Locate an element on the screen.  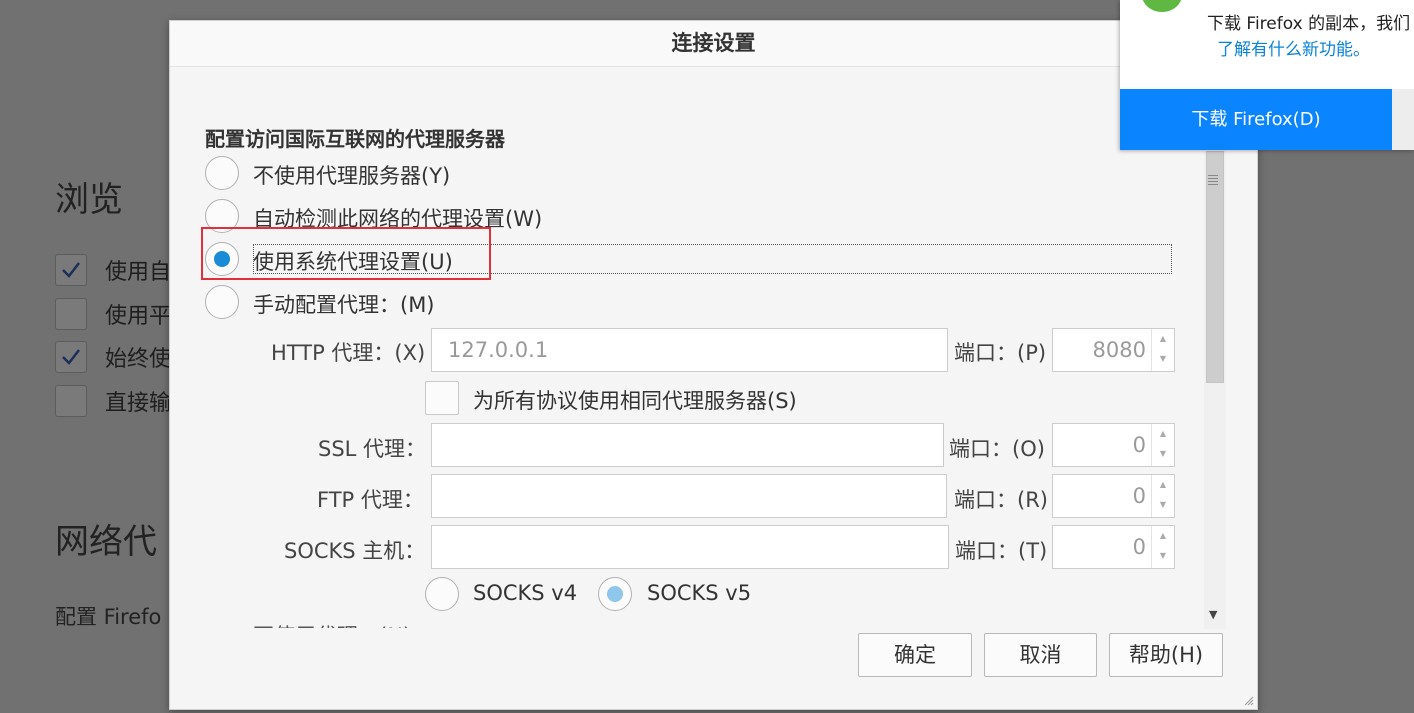
ftp-port-label: 端口：(R) is located at coordinates (1001, 500).